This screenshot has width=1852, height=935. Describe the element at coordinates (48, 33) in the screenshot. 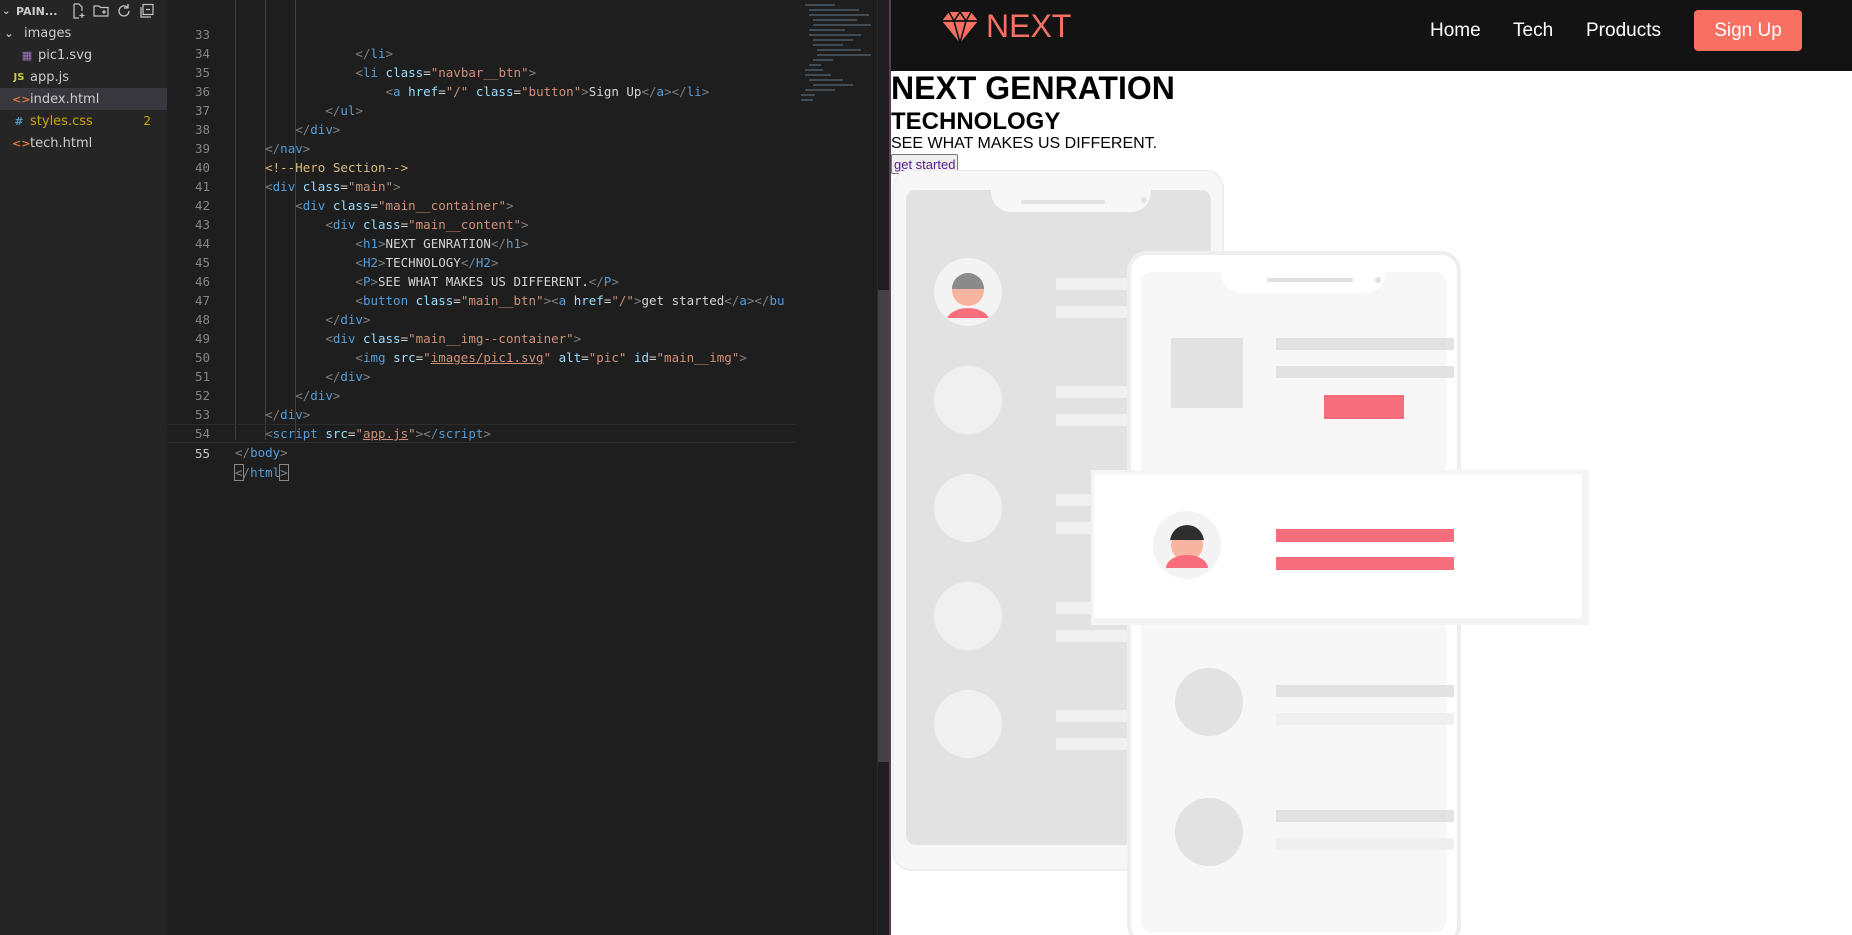

I see `tree-item-label: images` at that location.